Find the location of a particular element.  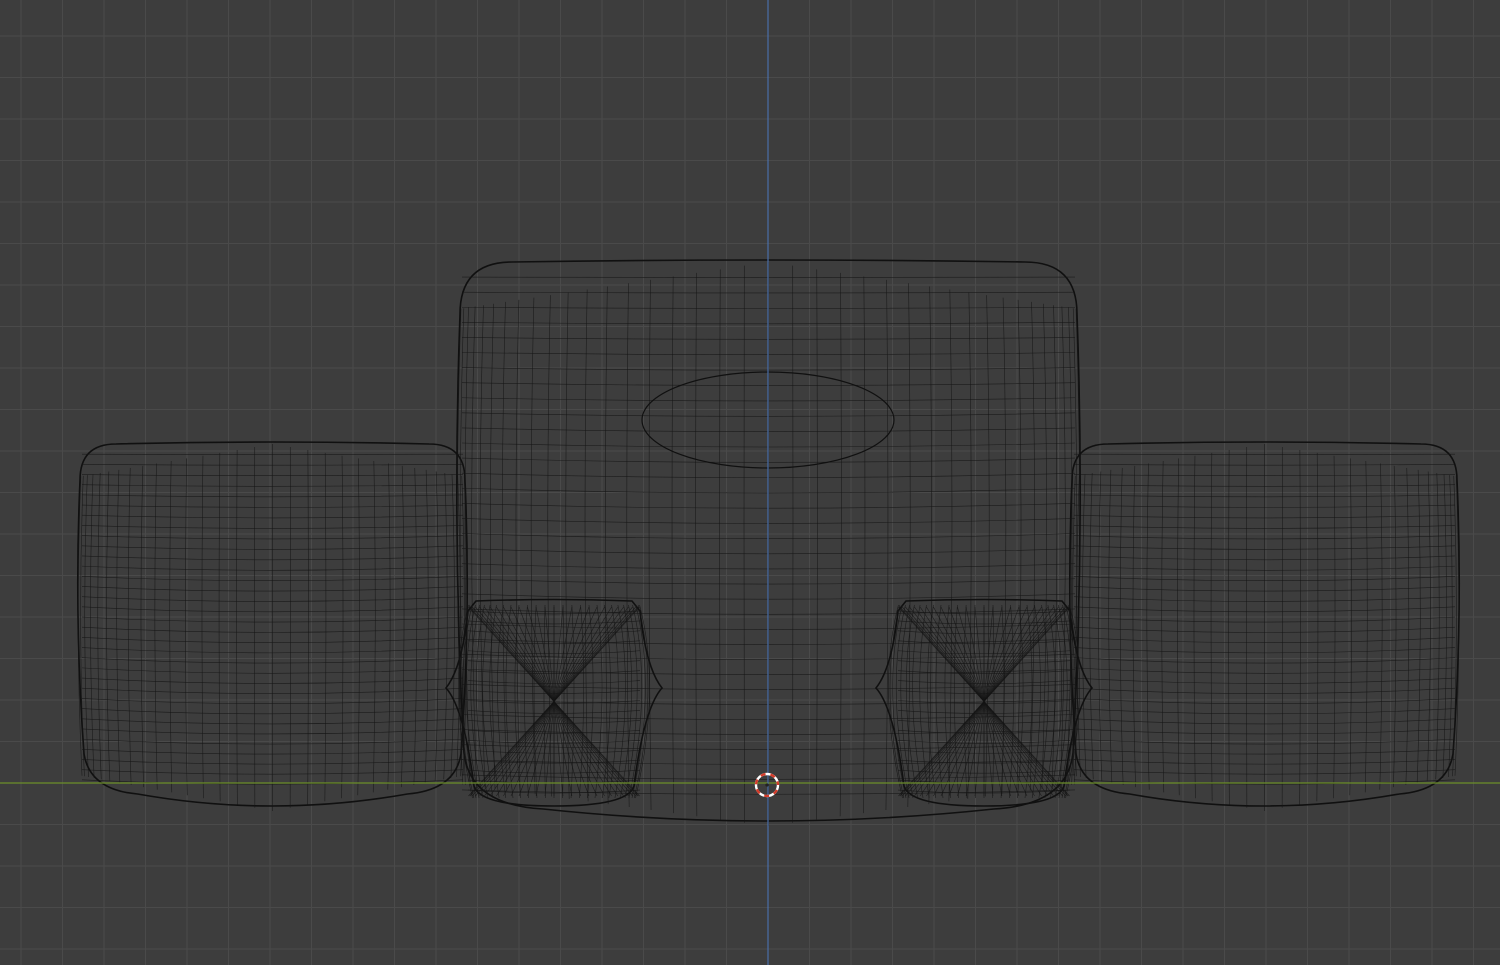

right-cushion-mesh is located at coordinates (1264, 626).